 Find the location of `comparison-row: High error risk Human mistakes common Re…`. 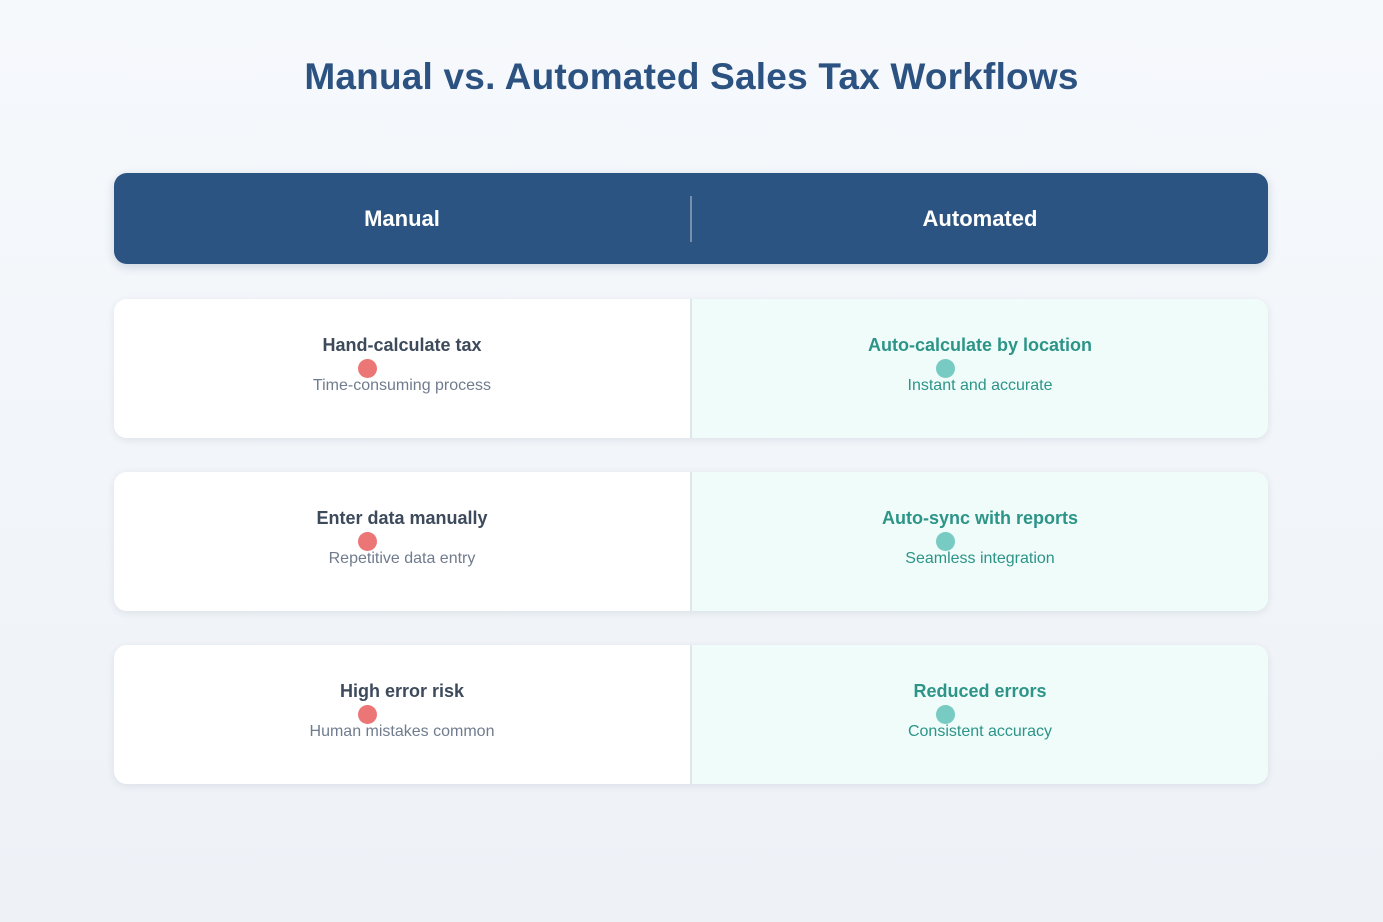

comparison-row: High error risk Human mistakes common Re… is located at coordinates (691, 714).